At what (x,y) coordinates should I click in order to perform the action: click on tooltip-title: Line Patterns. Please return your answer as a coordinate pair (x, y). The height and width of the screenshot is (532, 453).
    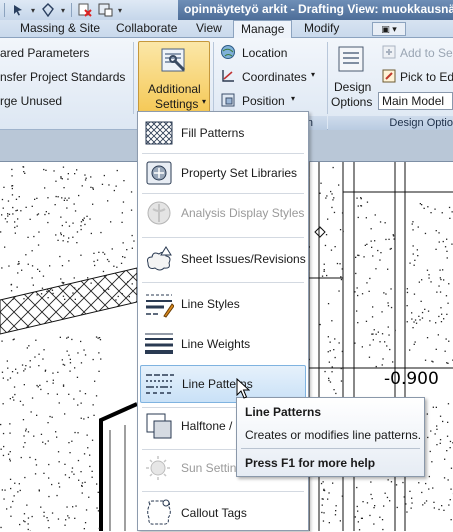
    Looking at the image, I should click on (283, 412).